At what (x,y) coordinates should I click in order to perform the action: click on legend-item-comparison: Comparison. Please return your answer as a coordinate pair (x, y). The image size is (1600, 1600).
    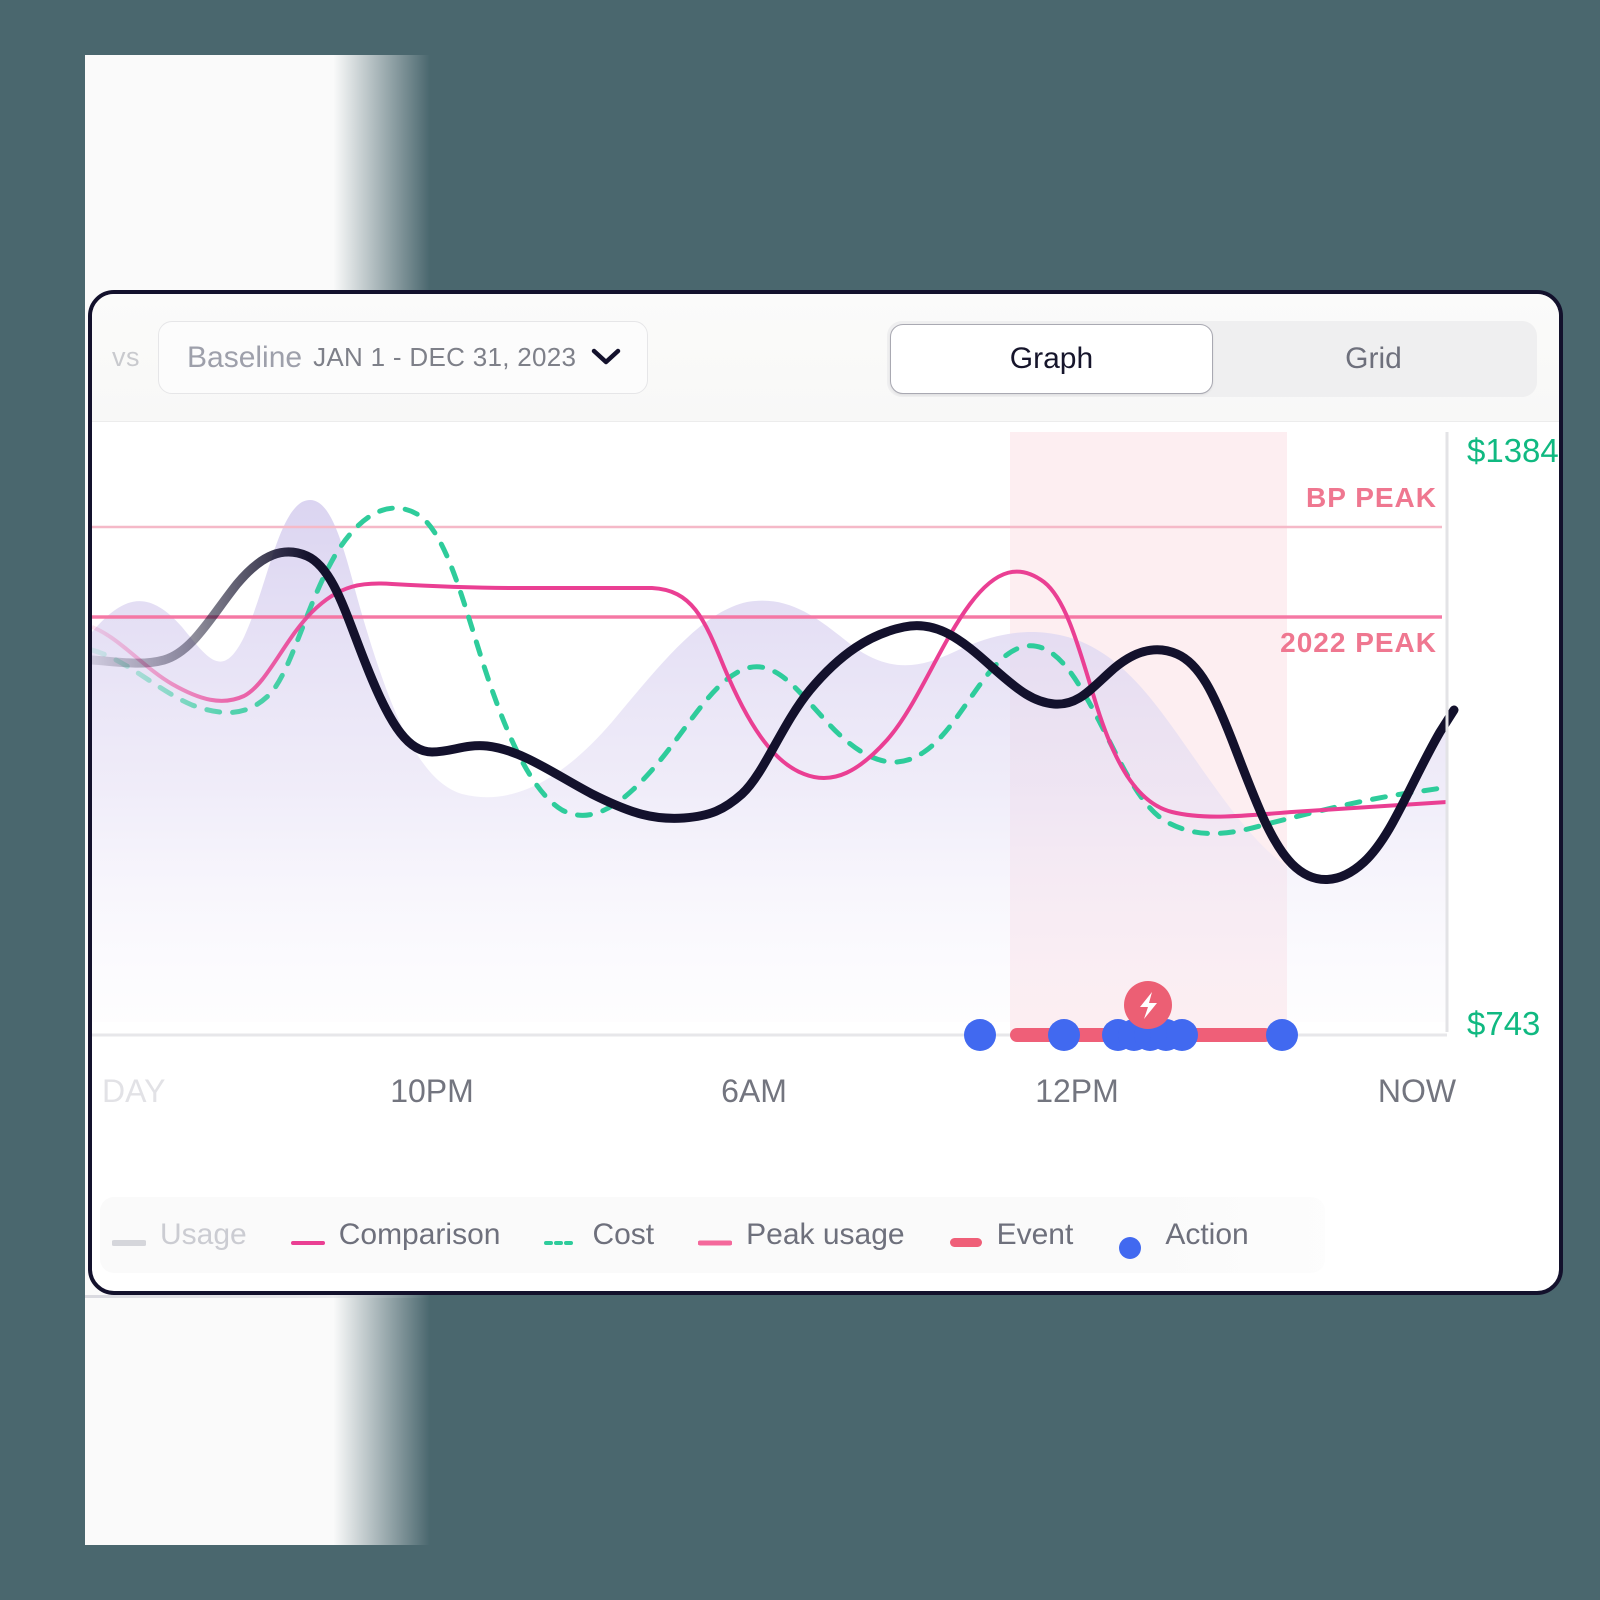
    Looking at the image, I should click on (395, 1235).